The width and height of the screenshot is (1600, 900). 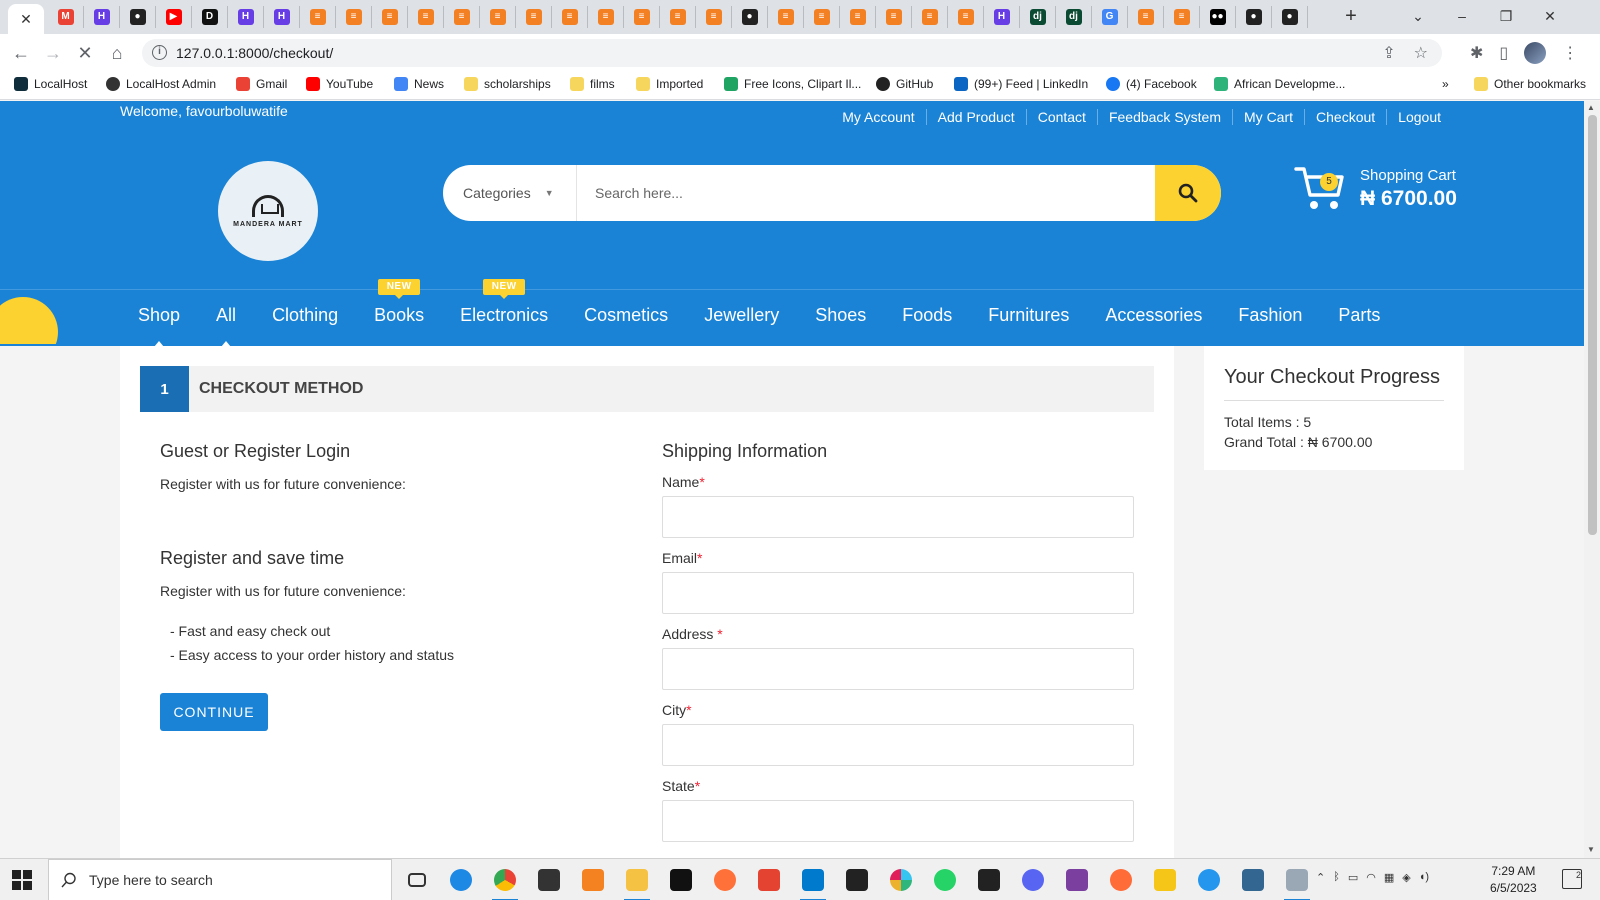 I want to click on logout-link: Logout, so click(x=1419, y=117).